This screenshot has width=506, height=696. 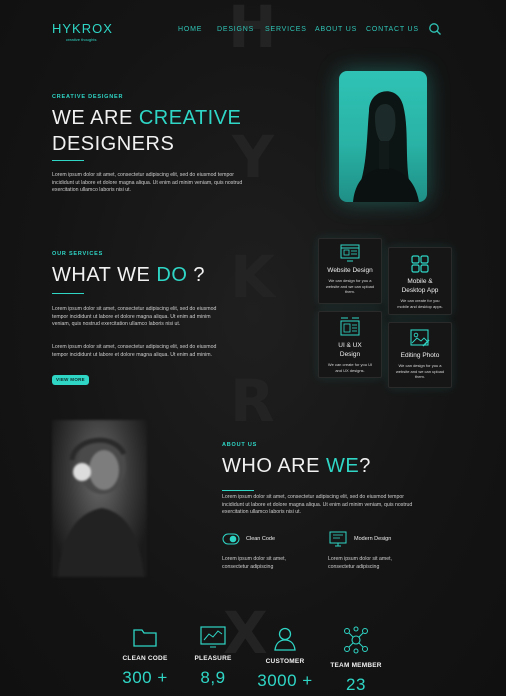 I want to click on photo-edit-icon, so click(x=420, y=338).